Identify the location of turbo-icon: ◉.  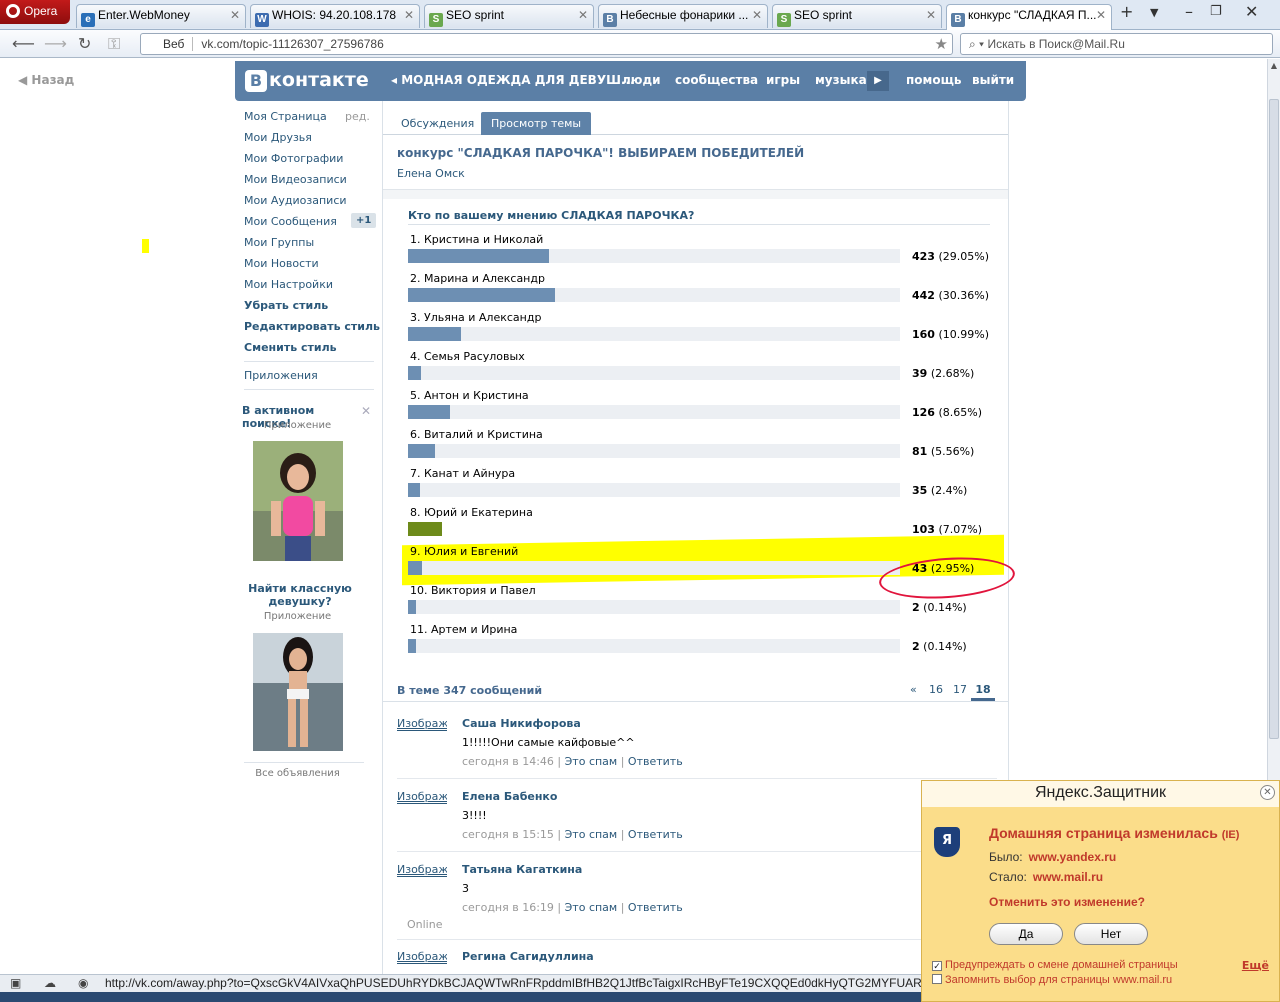
(83, 983).